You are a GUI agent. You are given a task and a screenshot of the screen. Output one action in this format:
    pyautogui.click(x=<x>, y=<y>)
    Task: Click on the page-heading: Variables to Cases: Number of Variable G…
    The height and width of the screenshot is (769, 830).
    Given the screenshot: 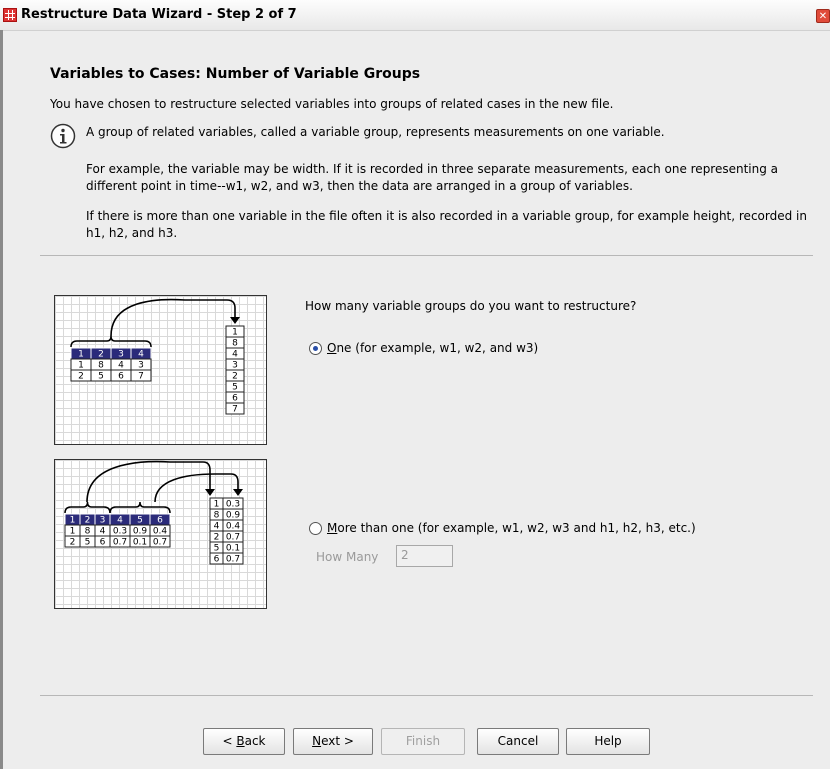 What is the action you would take?
    pyautogui.click(x=235, y=74)
    